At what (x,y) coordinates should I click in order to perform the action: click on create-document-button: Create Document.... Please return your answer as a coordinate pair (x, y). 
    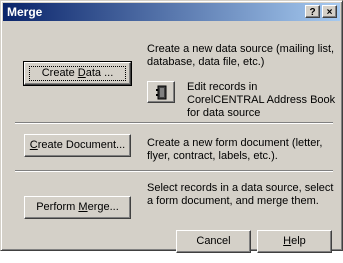
    Looking at the image, I should click on (77, 145).